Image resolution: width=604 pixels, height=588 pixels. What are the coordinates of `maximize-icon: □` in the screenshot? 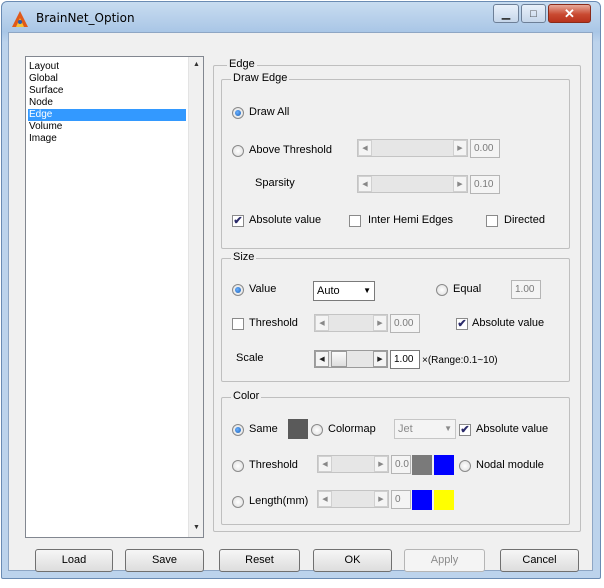 It's located at (533, 13).